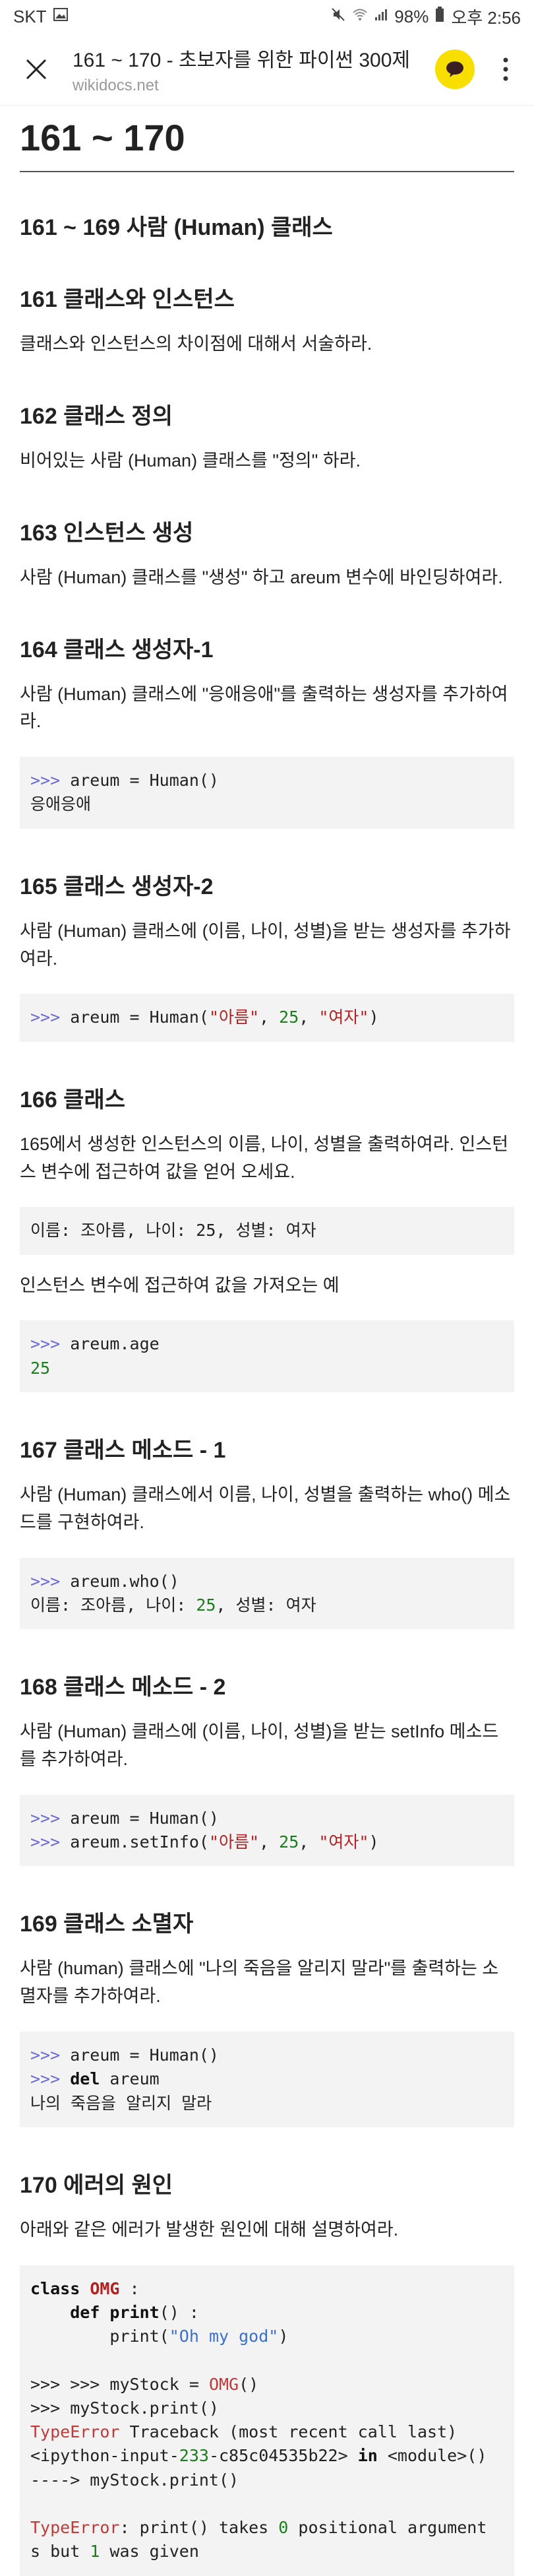 Image resolution: width=534 pixels, height=2576 pixels. Describe the element at coordinates (209, 2229) in the screenshot. I see `question-170-desc: 아래와 같은 에러가 발생한 원인에 대해 설명하여라.` at that location.